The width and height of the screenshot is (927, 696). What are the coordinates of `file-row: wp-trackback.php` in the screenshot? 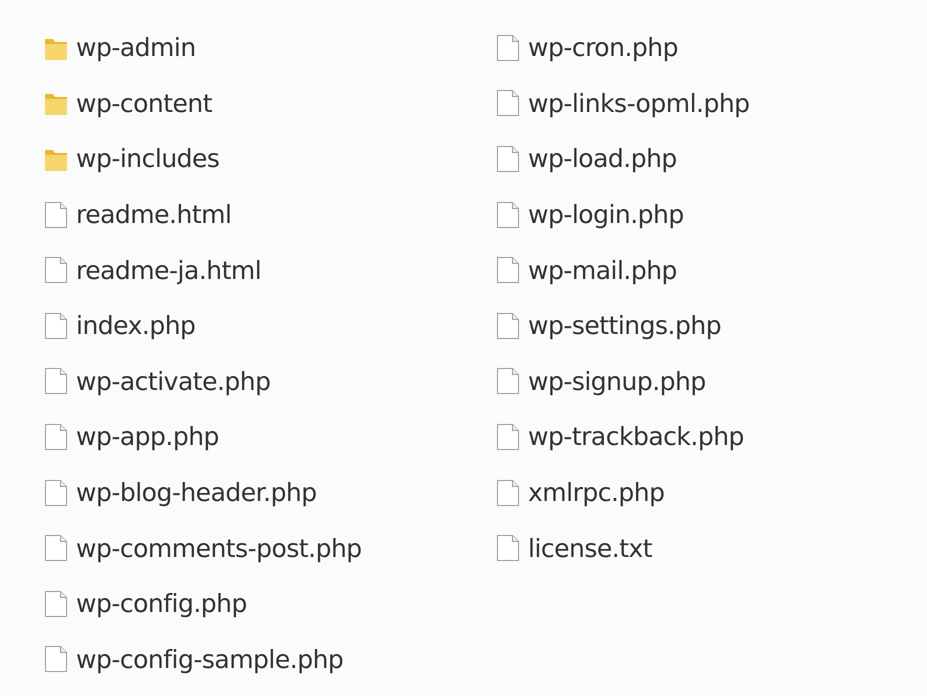 It's located at (711, 437).